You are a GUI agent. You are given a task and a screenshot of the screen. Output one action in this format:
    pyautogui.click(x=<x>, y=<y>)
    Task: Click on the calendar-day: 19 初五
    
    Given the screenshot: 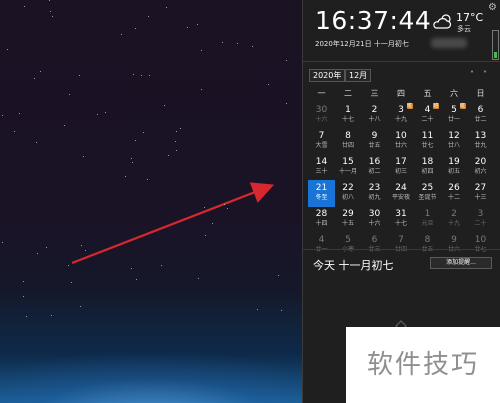 What is the action you would take?
    pyautogui.click(x=454, y=167)
    